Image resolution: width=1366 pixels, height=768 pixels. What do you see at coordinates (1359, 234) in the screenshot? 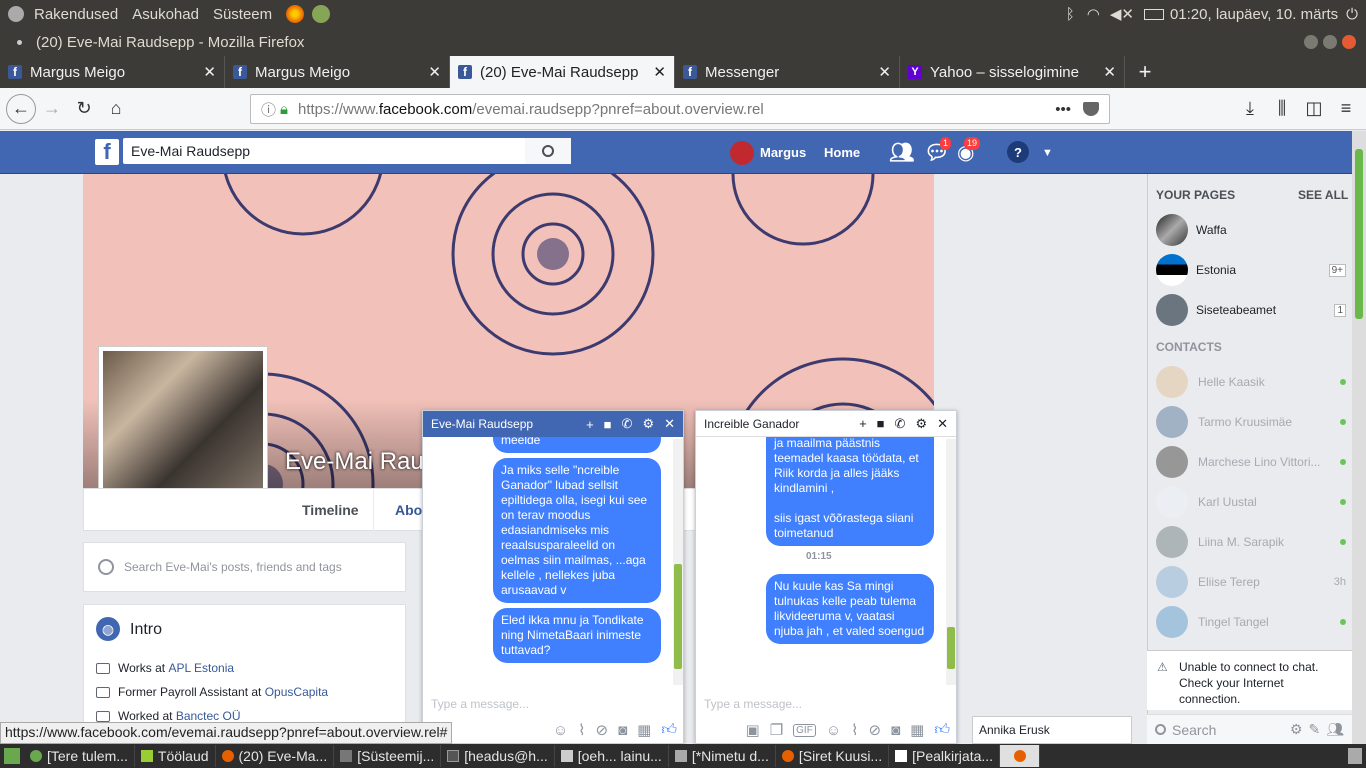
I see `scrollbar-thumb` at bounding box center [1359, 234].